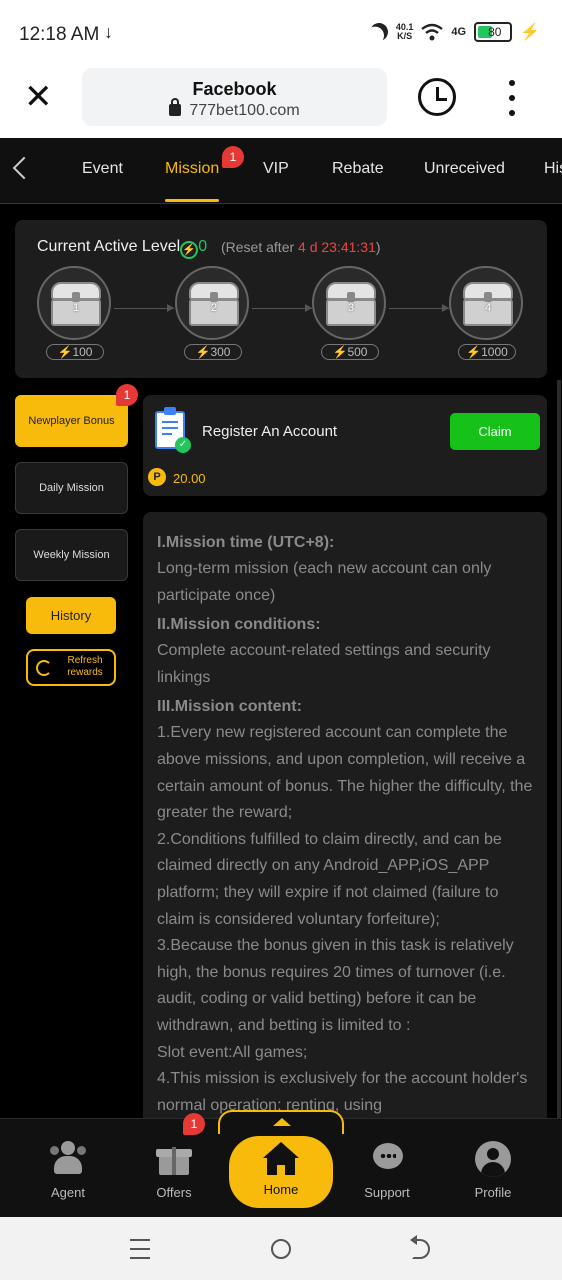  What do you see at coordinates (495, 431) in the screenshot?
I see `claim-button: Claim` at bounding box center [495, 431].